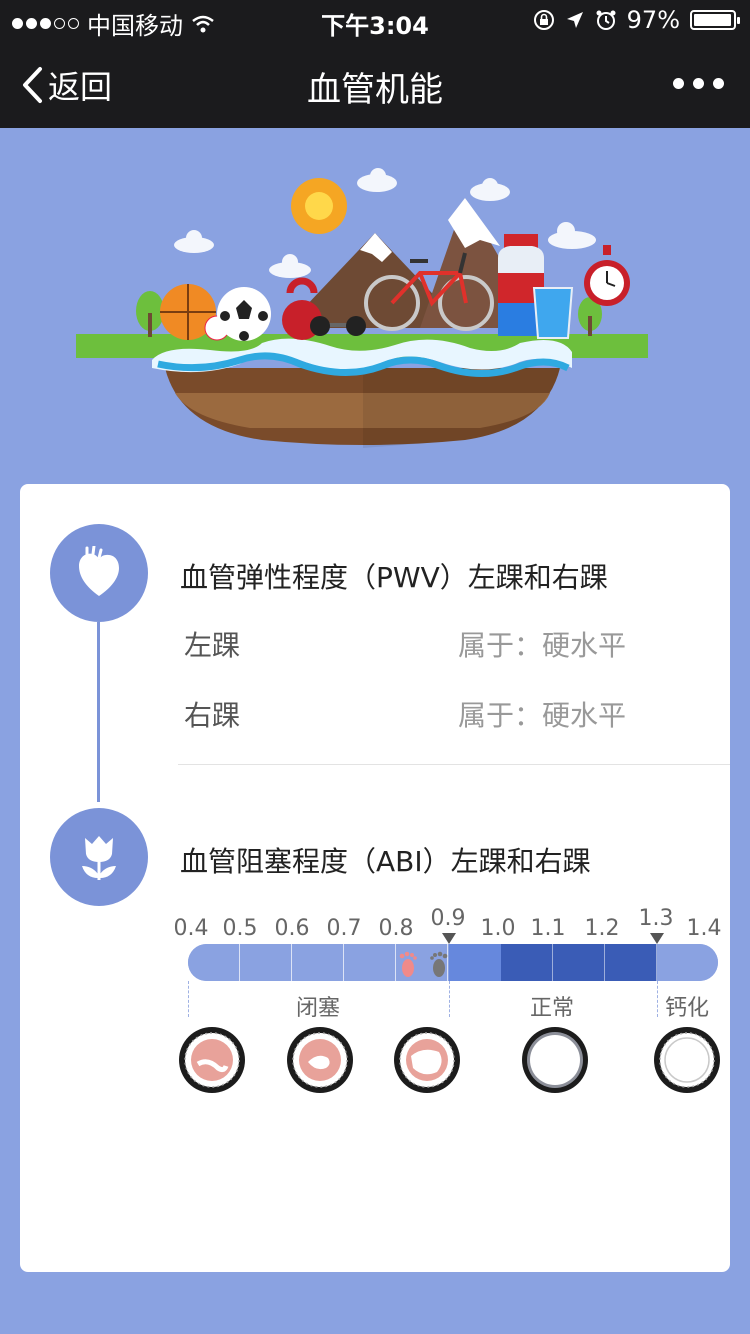 Image resolution: width=750 pixels, height=1334 pixels. What do you see at coordinates (653, 20) in the screenshot?
I see `battery-percent: 97%` at bounding box center [653, 20].